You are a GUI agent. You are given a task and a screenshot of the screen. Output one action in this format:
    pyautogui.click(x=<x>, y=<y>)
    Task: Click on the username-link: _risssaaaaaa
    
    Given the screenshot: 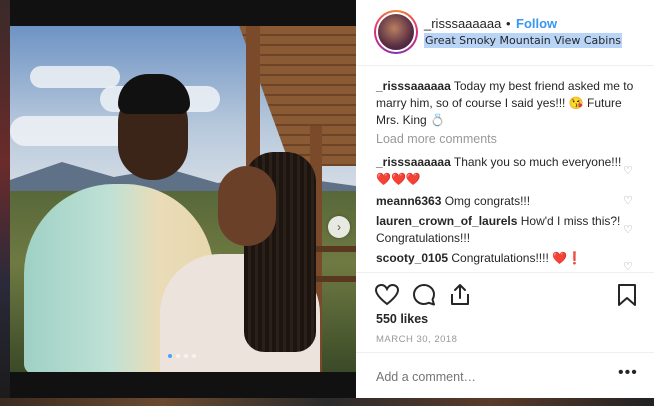 What is the action you would take?
    pyautogui.click(x=462, y=23)
    